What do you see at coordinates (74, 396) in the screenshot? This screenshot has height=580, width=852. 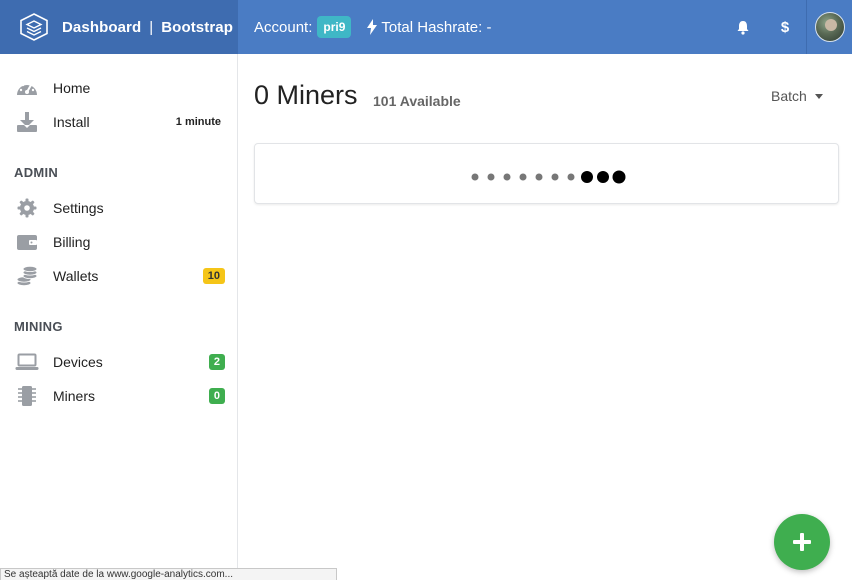 I see `sidebar-item-label: Miners` at bounding box center [74, 396].